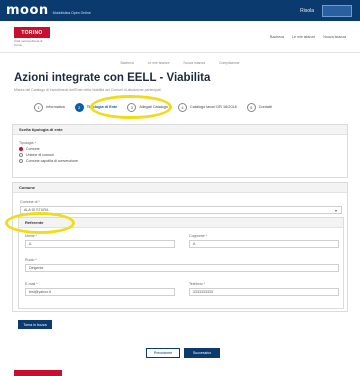 The width and height of the screenshot is (360, 376). What do you see at coordinates (30, 244) in the screenshot?
I see `nome-value: A` at bounding box center [30, 244].